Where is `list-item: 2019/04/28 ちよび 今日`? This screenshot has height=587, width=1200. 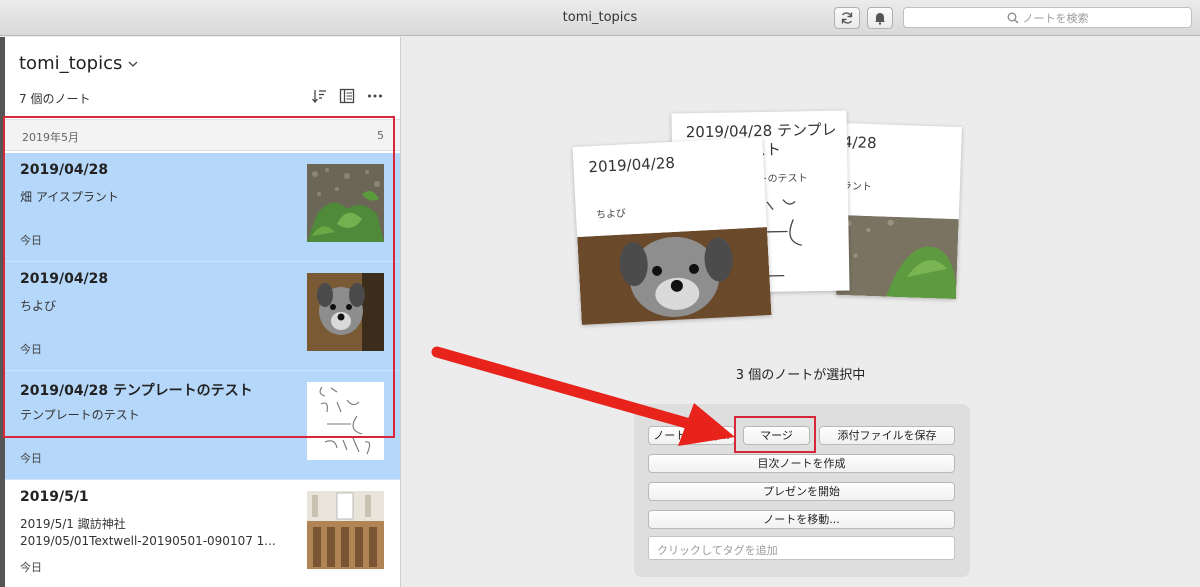 list-item: 2019/04/28 ちよび 今日 is located at coordinates (202, 316).